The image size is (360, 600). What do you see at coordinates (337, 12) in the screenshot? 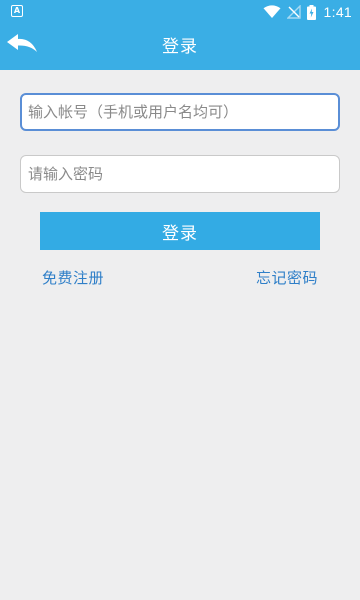
I see `clock: 1:41` at bounding box center [337, 12].